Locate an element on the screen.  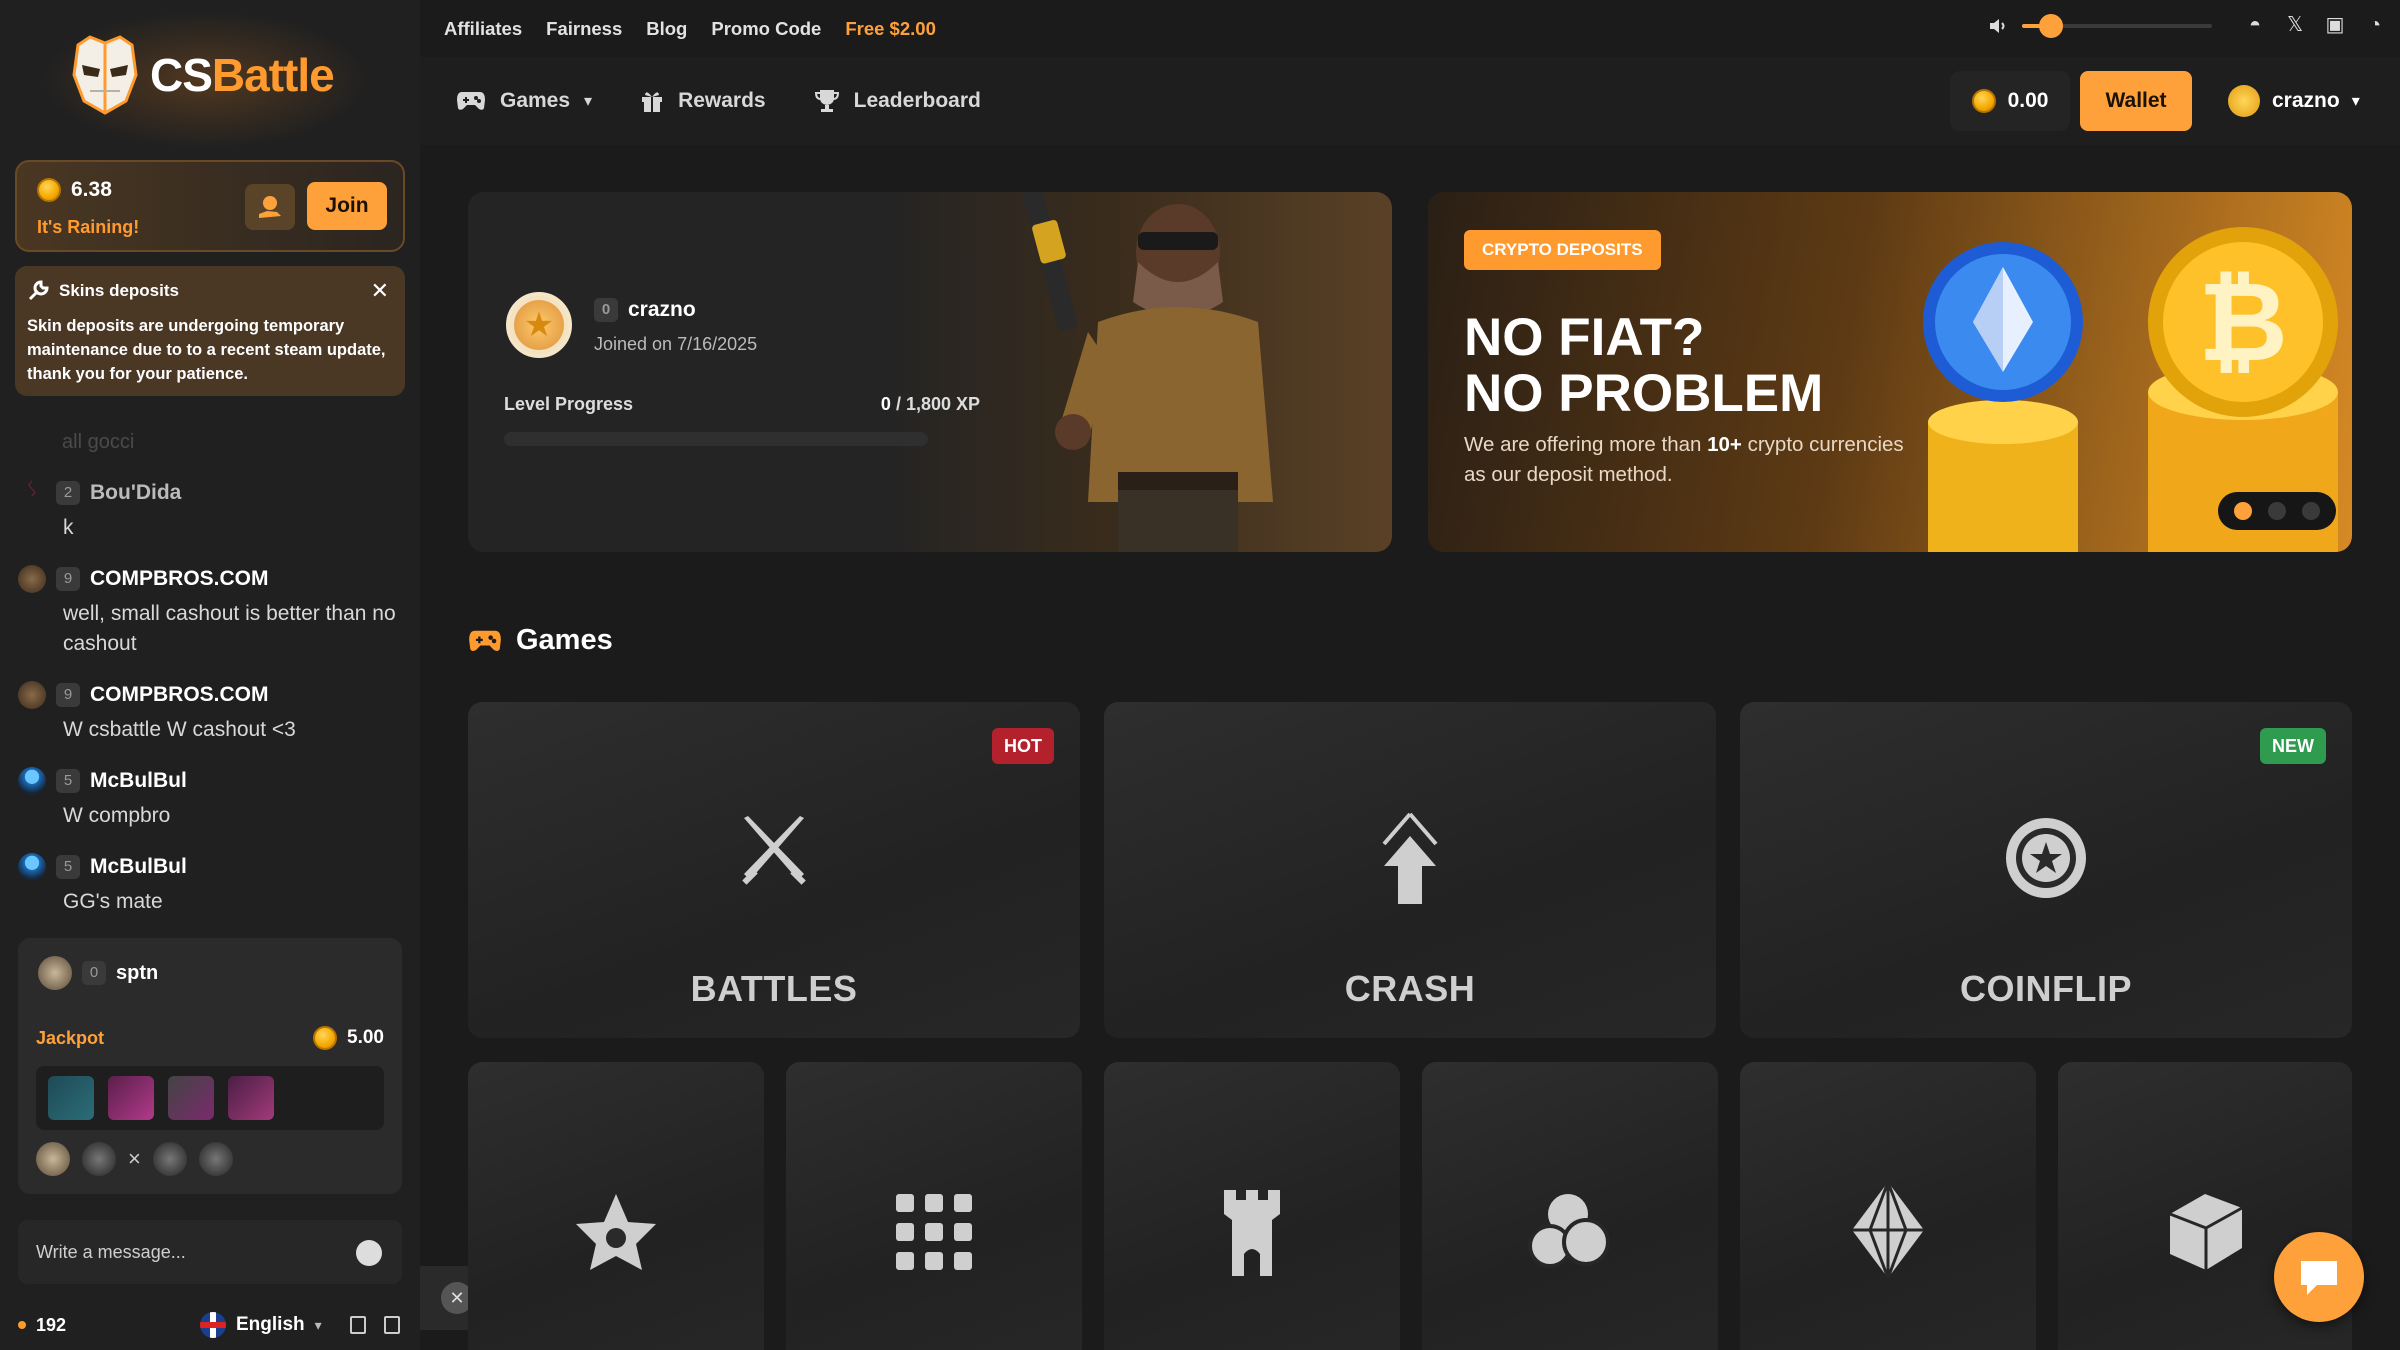
join-rain-button: Join is located at coordinates (347, 206).